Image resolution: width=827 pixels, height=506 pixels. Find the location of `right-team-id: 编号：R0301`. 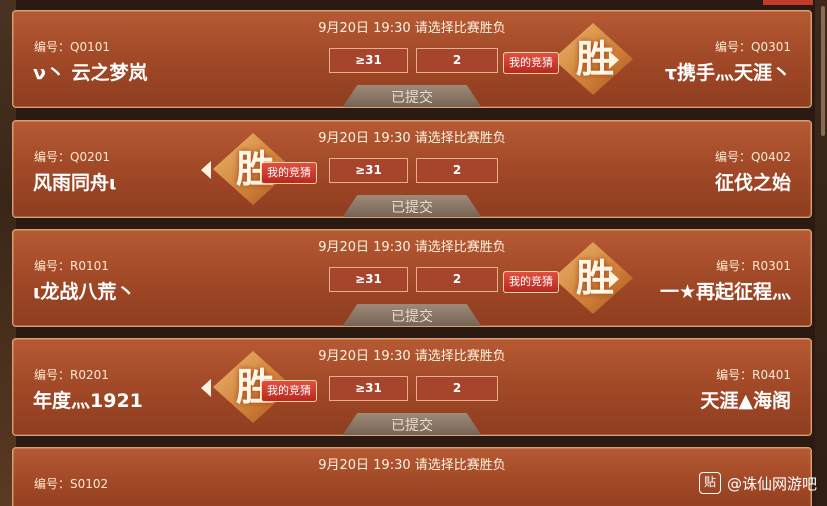

right-team-id: 编号：R0301 is located at coordinates (753, 266).